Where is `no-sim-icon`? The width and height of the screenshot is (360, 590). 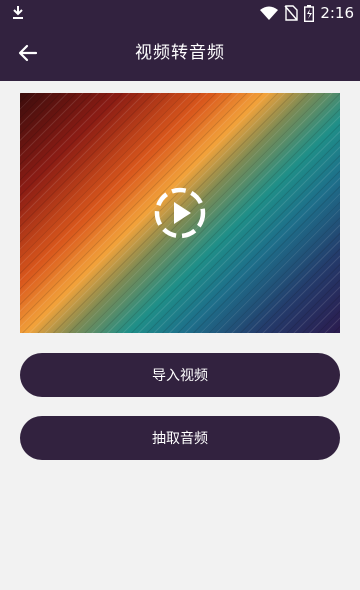 no-sim-icon is located at coordinates (291, 13).